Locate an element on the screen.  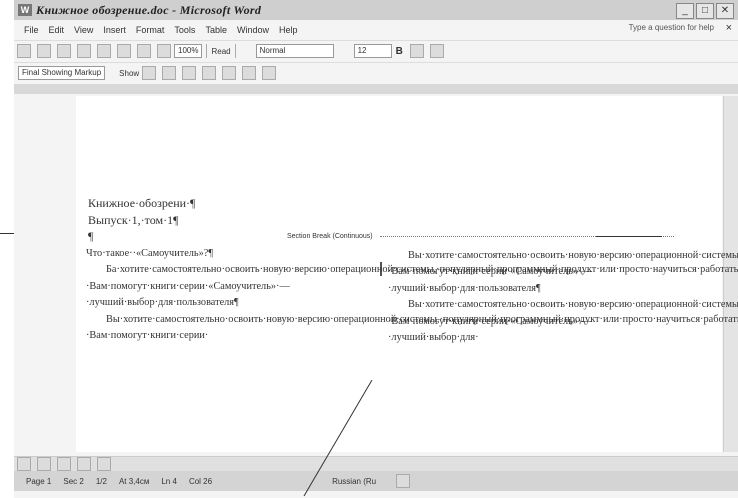
standard-toolbar: 100% Read Normal 12 B is located at coordinates (376, 50).